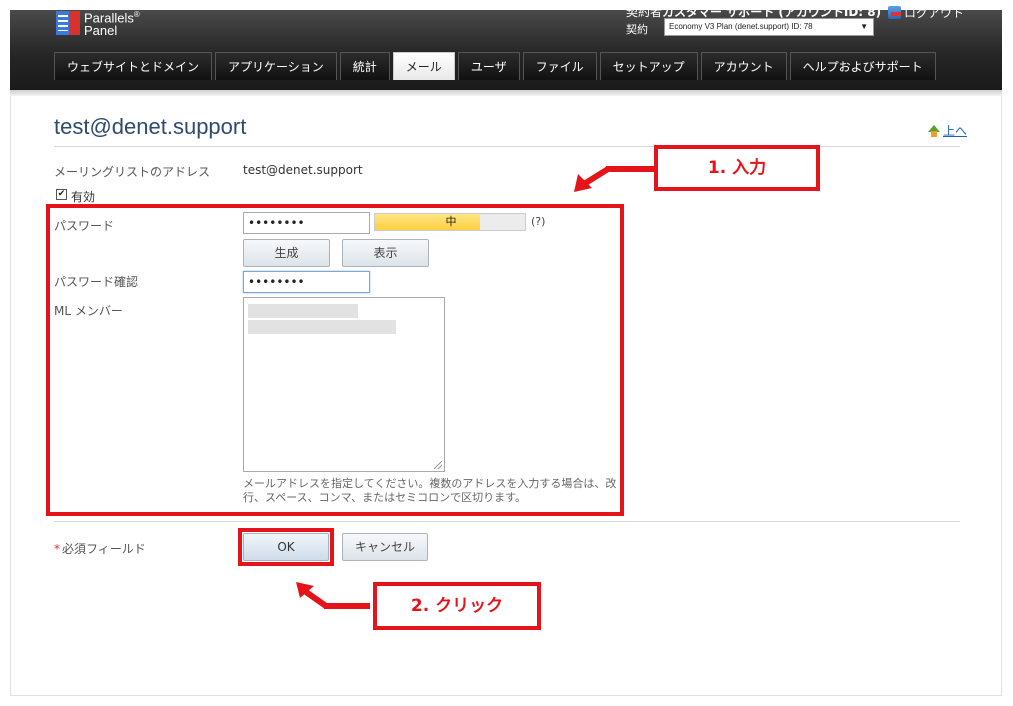  I want to click on plan-select: Economy V3 Plan (denet.support) ID: 78 ▼, so click(769, 27).